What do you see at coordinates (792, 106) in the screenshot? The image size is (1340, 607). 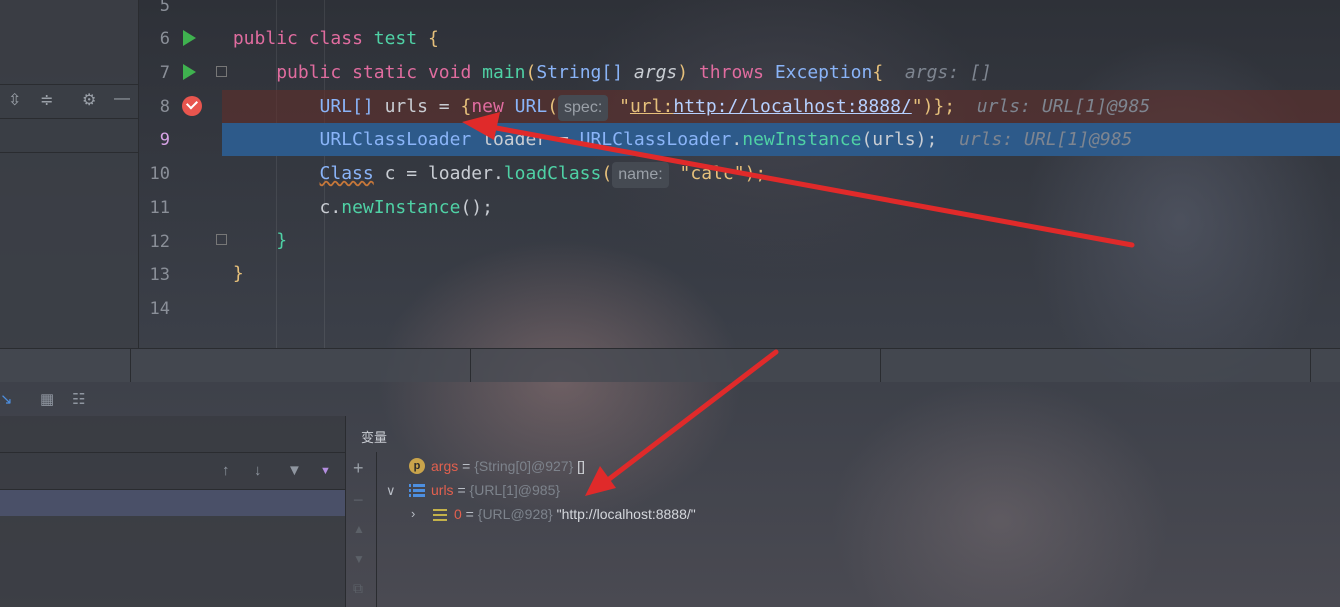 I see `url-link: http://localhost:8888/` at bounding box center [792, 106].